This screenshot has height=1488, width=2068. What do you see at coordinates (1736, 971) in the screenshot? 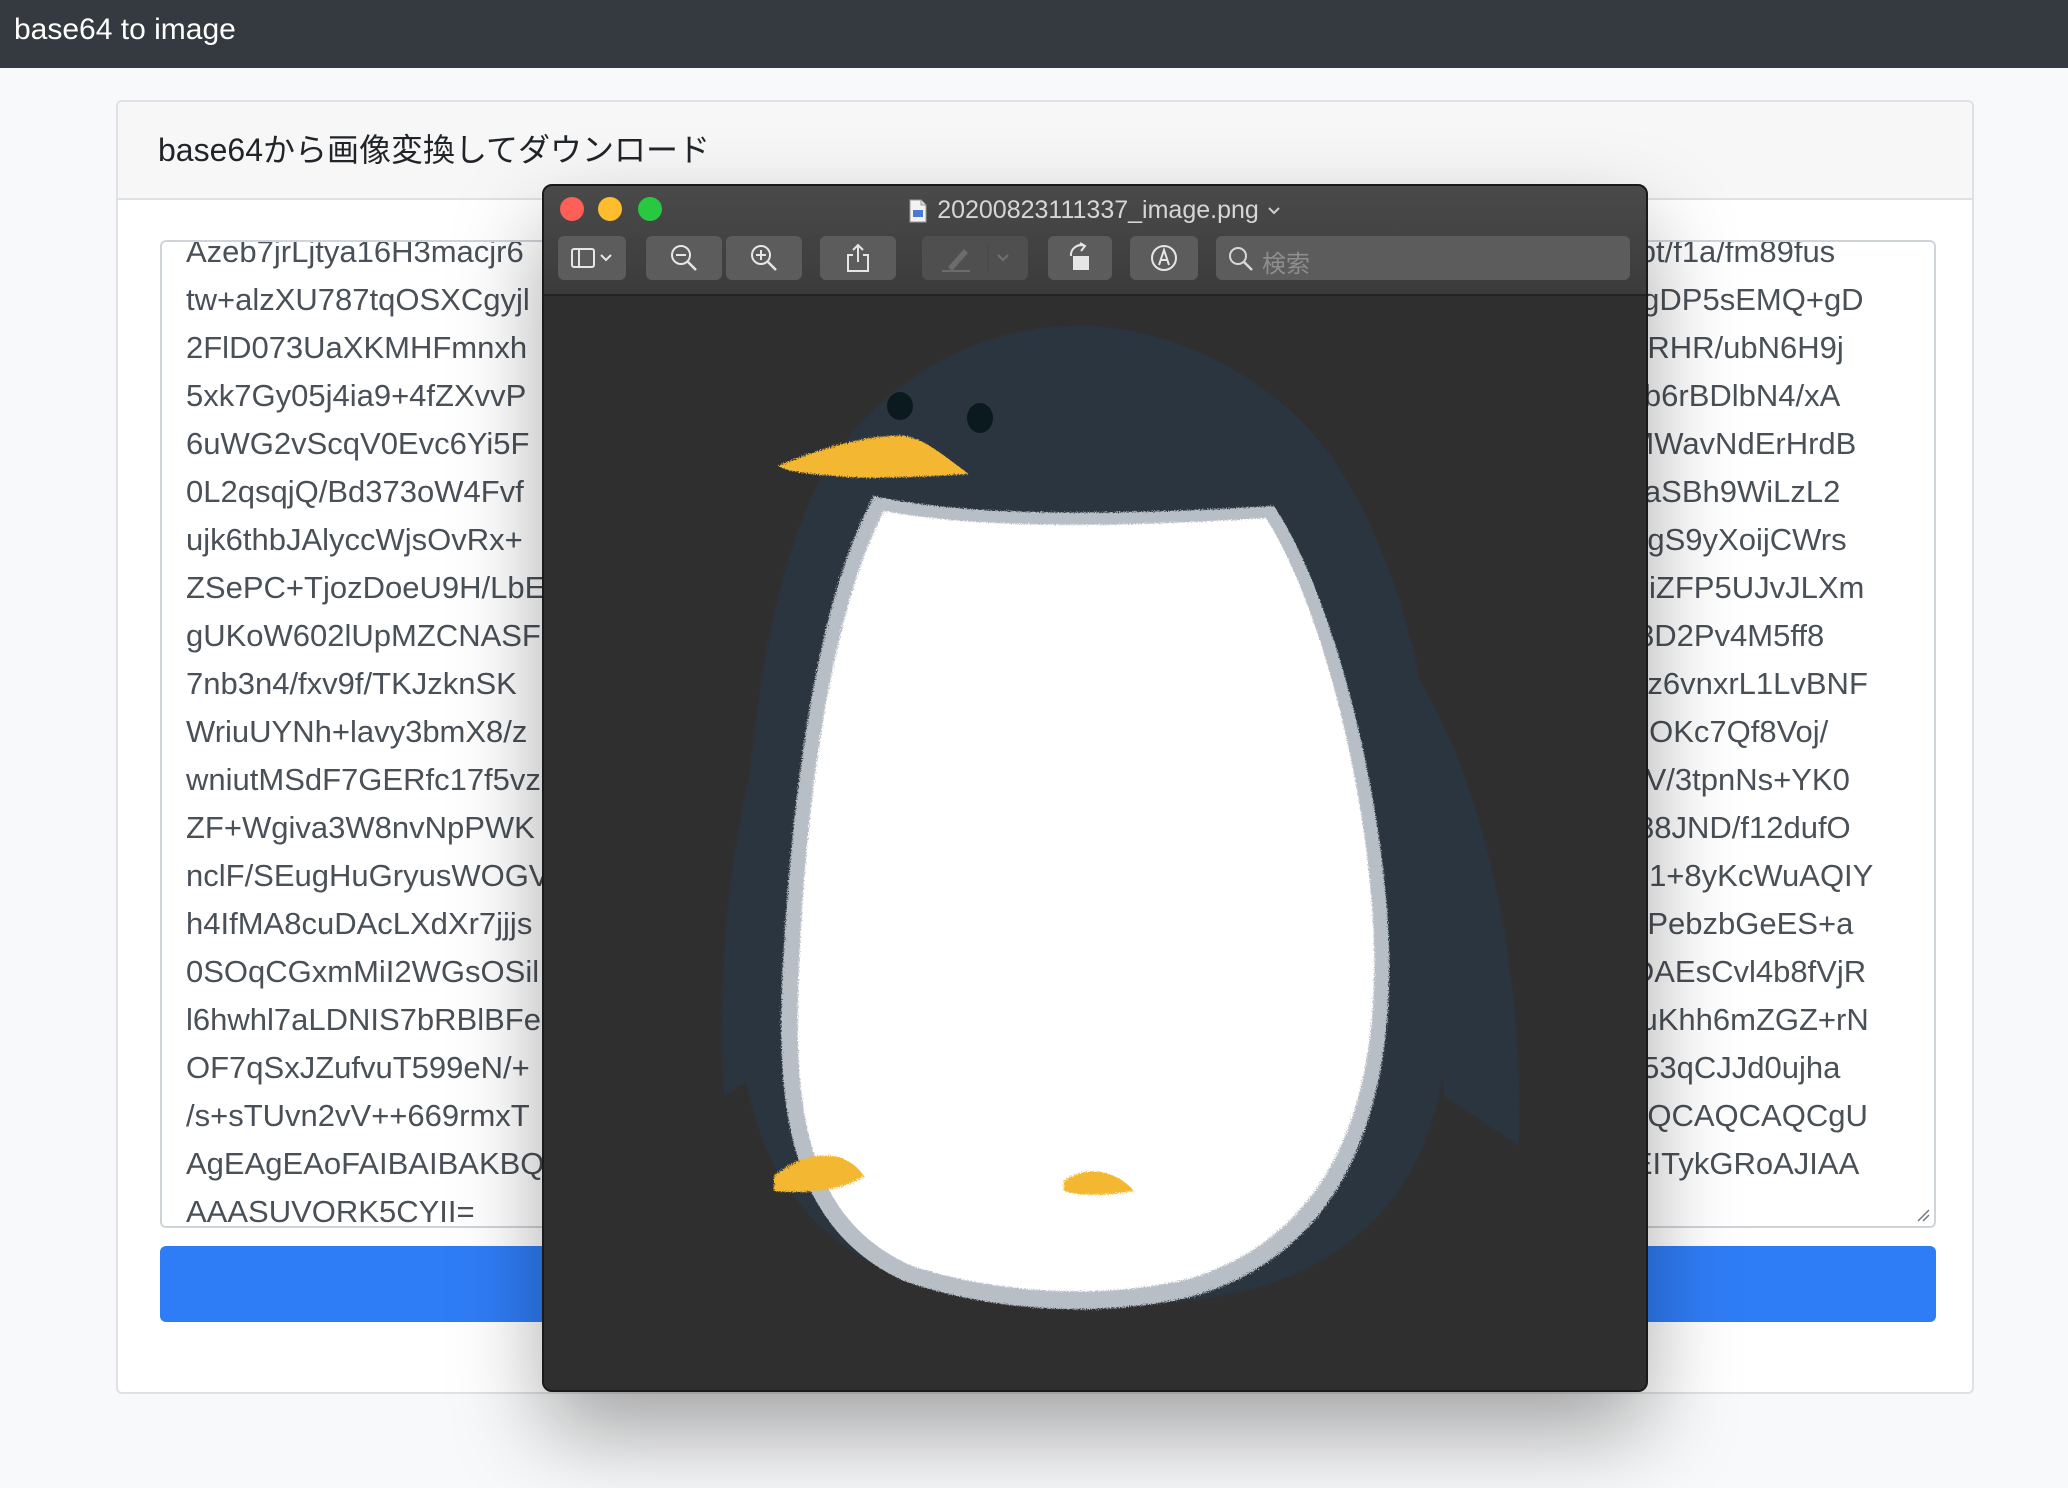
I see `base64-text-line: MDAEsCvl4b8fVjR` at bounding box center [1736, 971].